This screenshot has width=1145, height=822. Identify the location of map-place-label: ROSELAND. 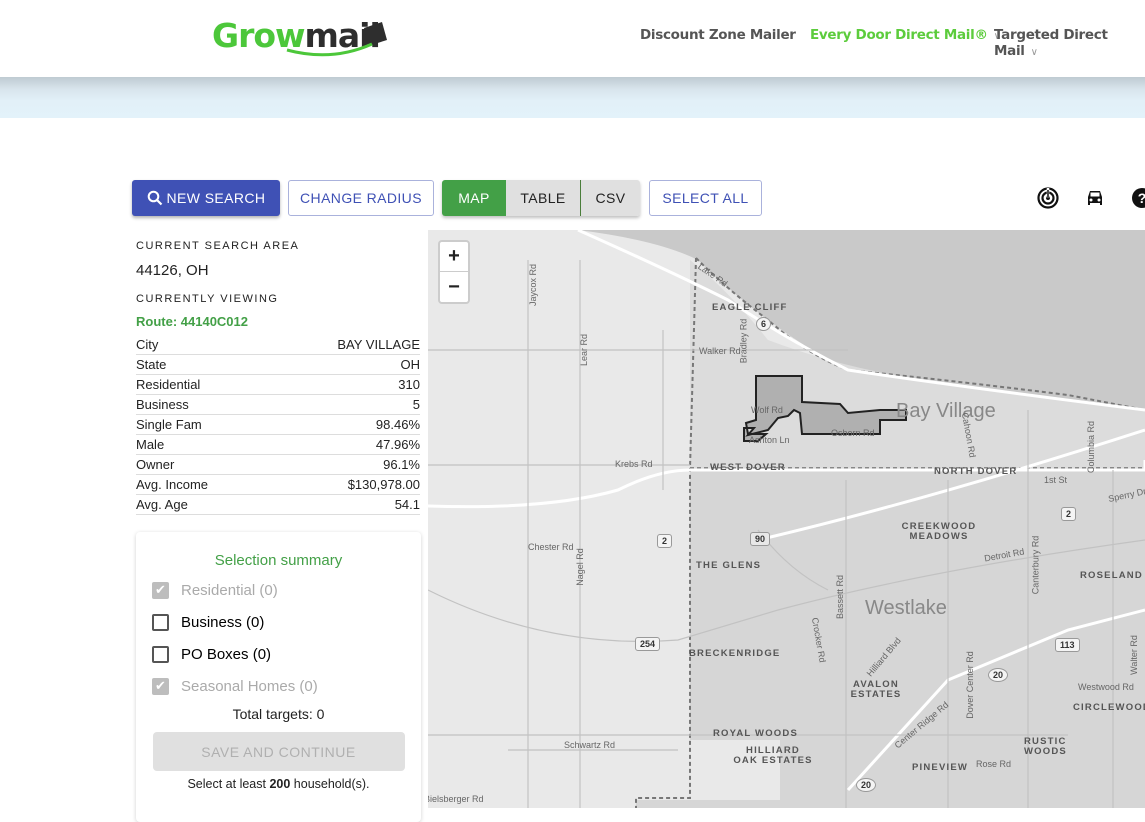
(1111, 575).